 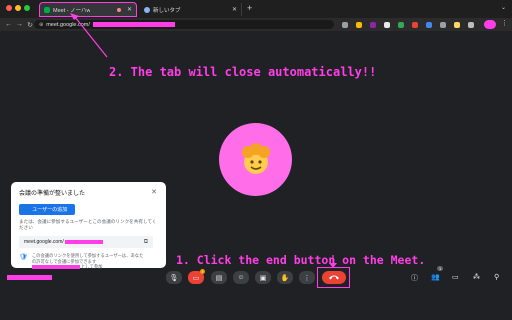 What do you see at coordinates (23, 257) in the screenshot?
I see `shield-icon: 🛡` at bounding box center [23, 257].